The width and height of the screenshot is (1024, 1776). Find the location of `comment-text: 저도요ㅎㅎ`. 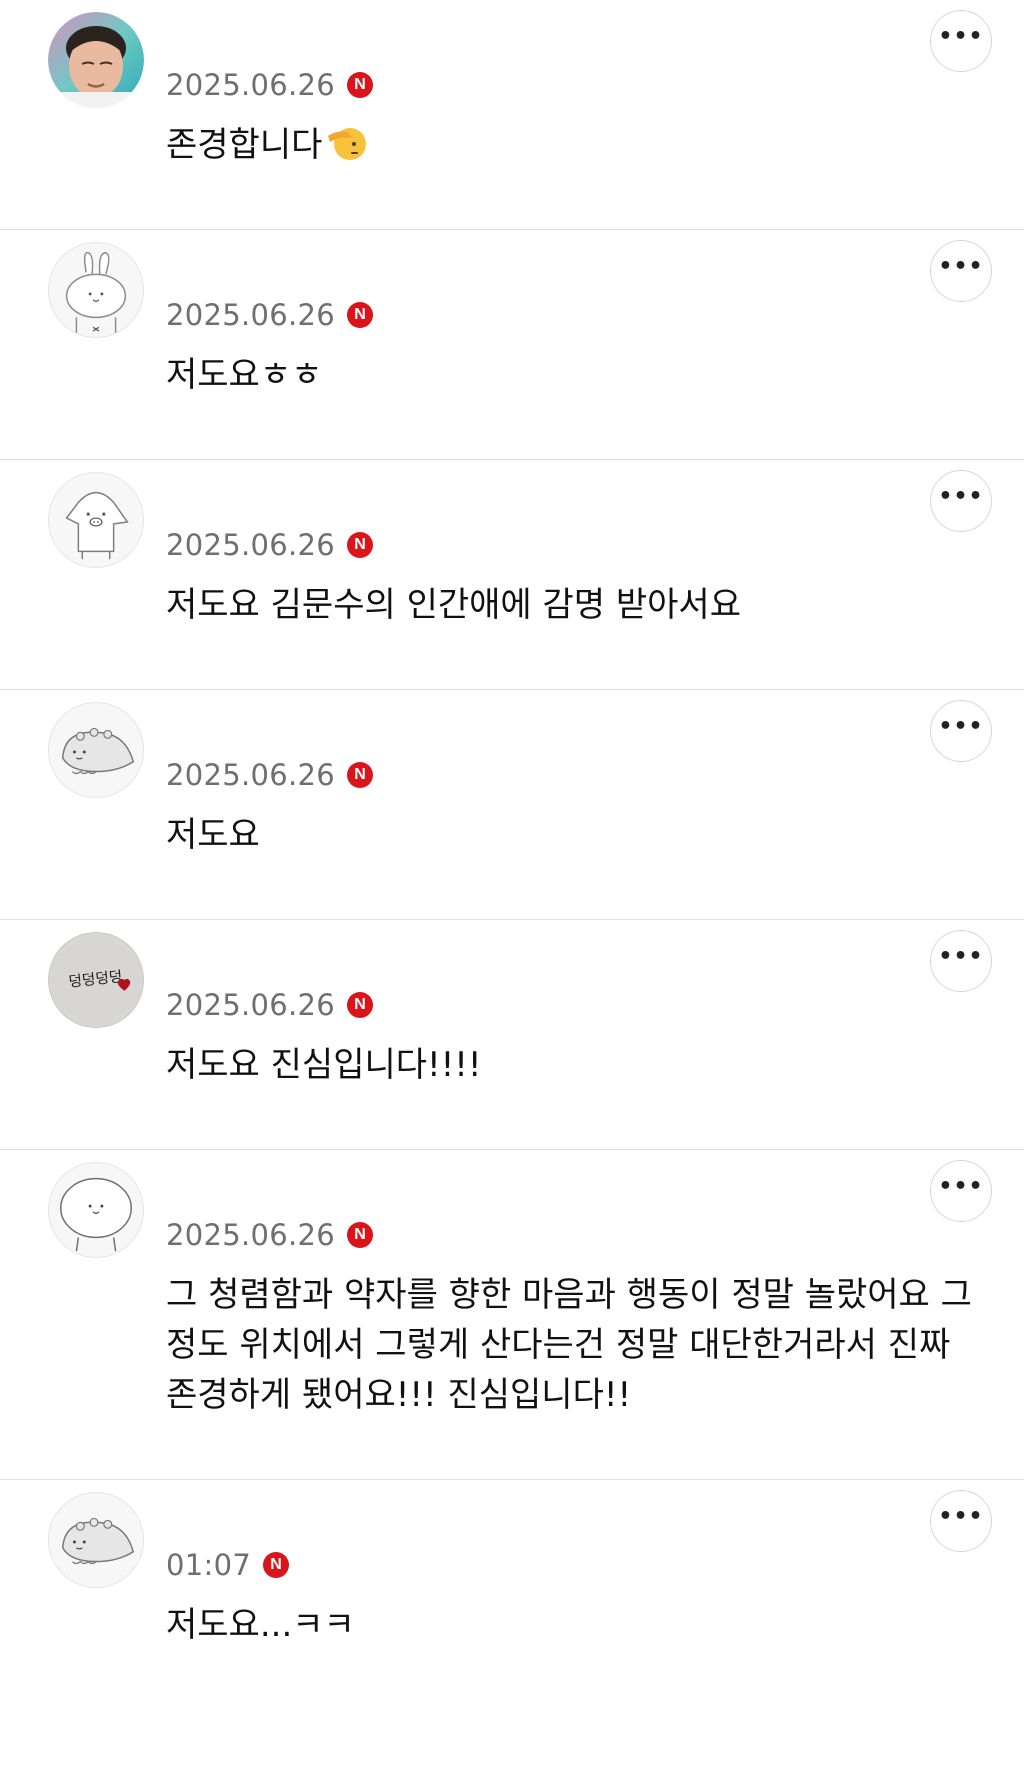

comment-text: 저도요ㅎㅎ is located at coordinates (244, 375).